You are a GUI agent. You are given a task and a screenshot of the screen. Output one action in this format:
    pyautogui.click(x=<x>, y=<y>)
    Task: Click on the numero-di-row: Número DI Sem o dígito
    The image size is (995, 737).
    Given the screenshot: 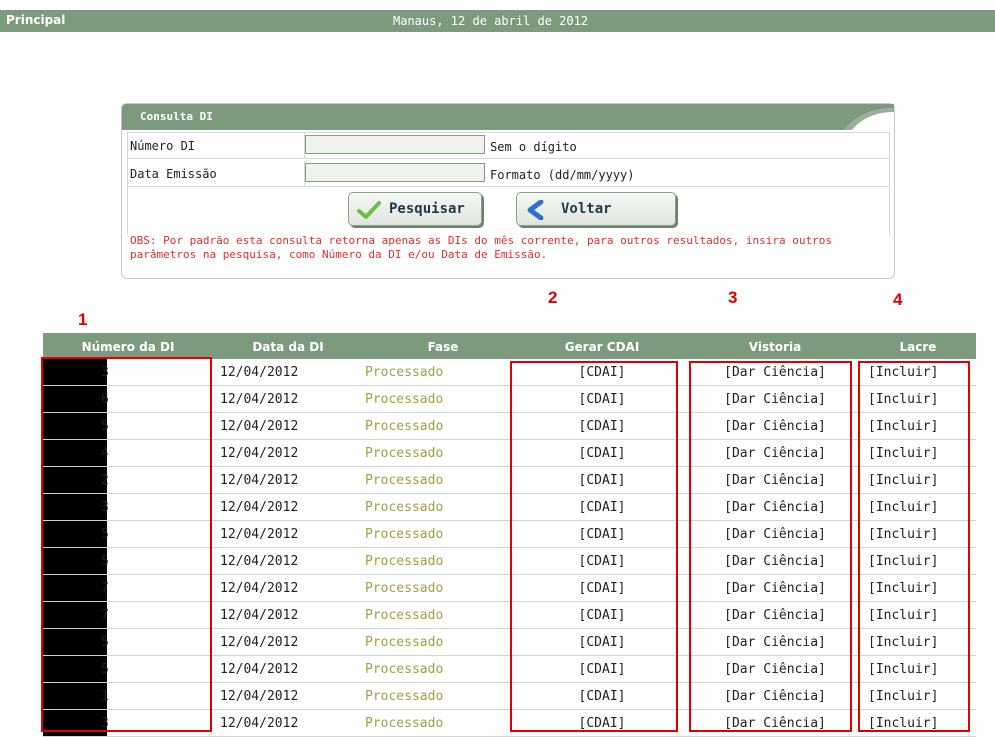 What is the action you would take?
    pyautogui.click(x=508, y=146)
    